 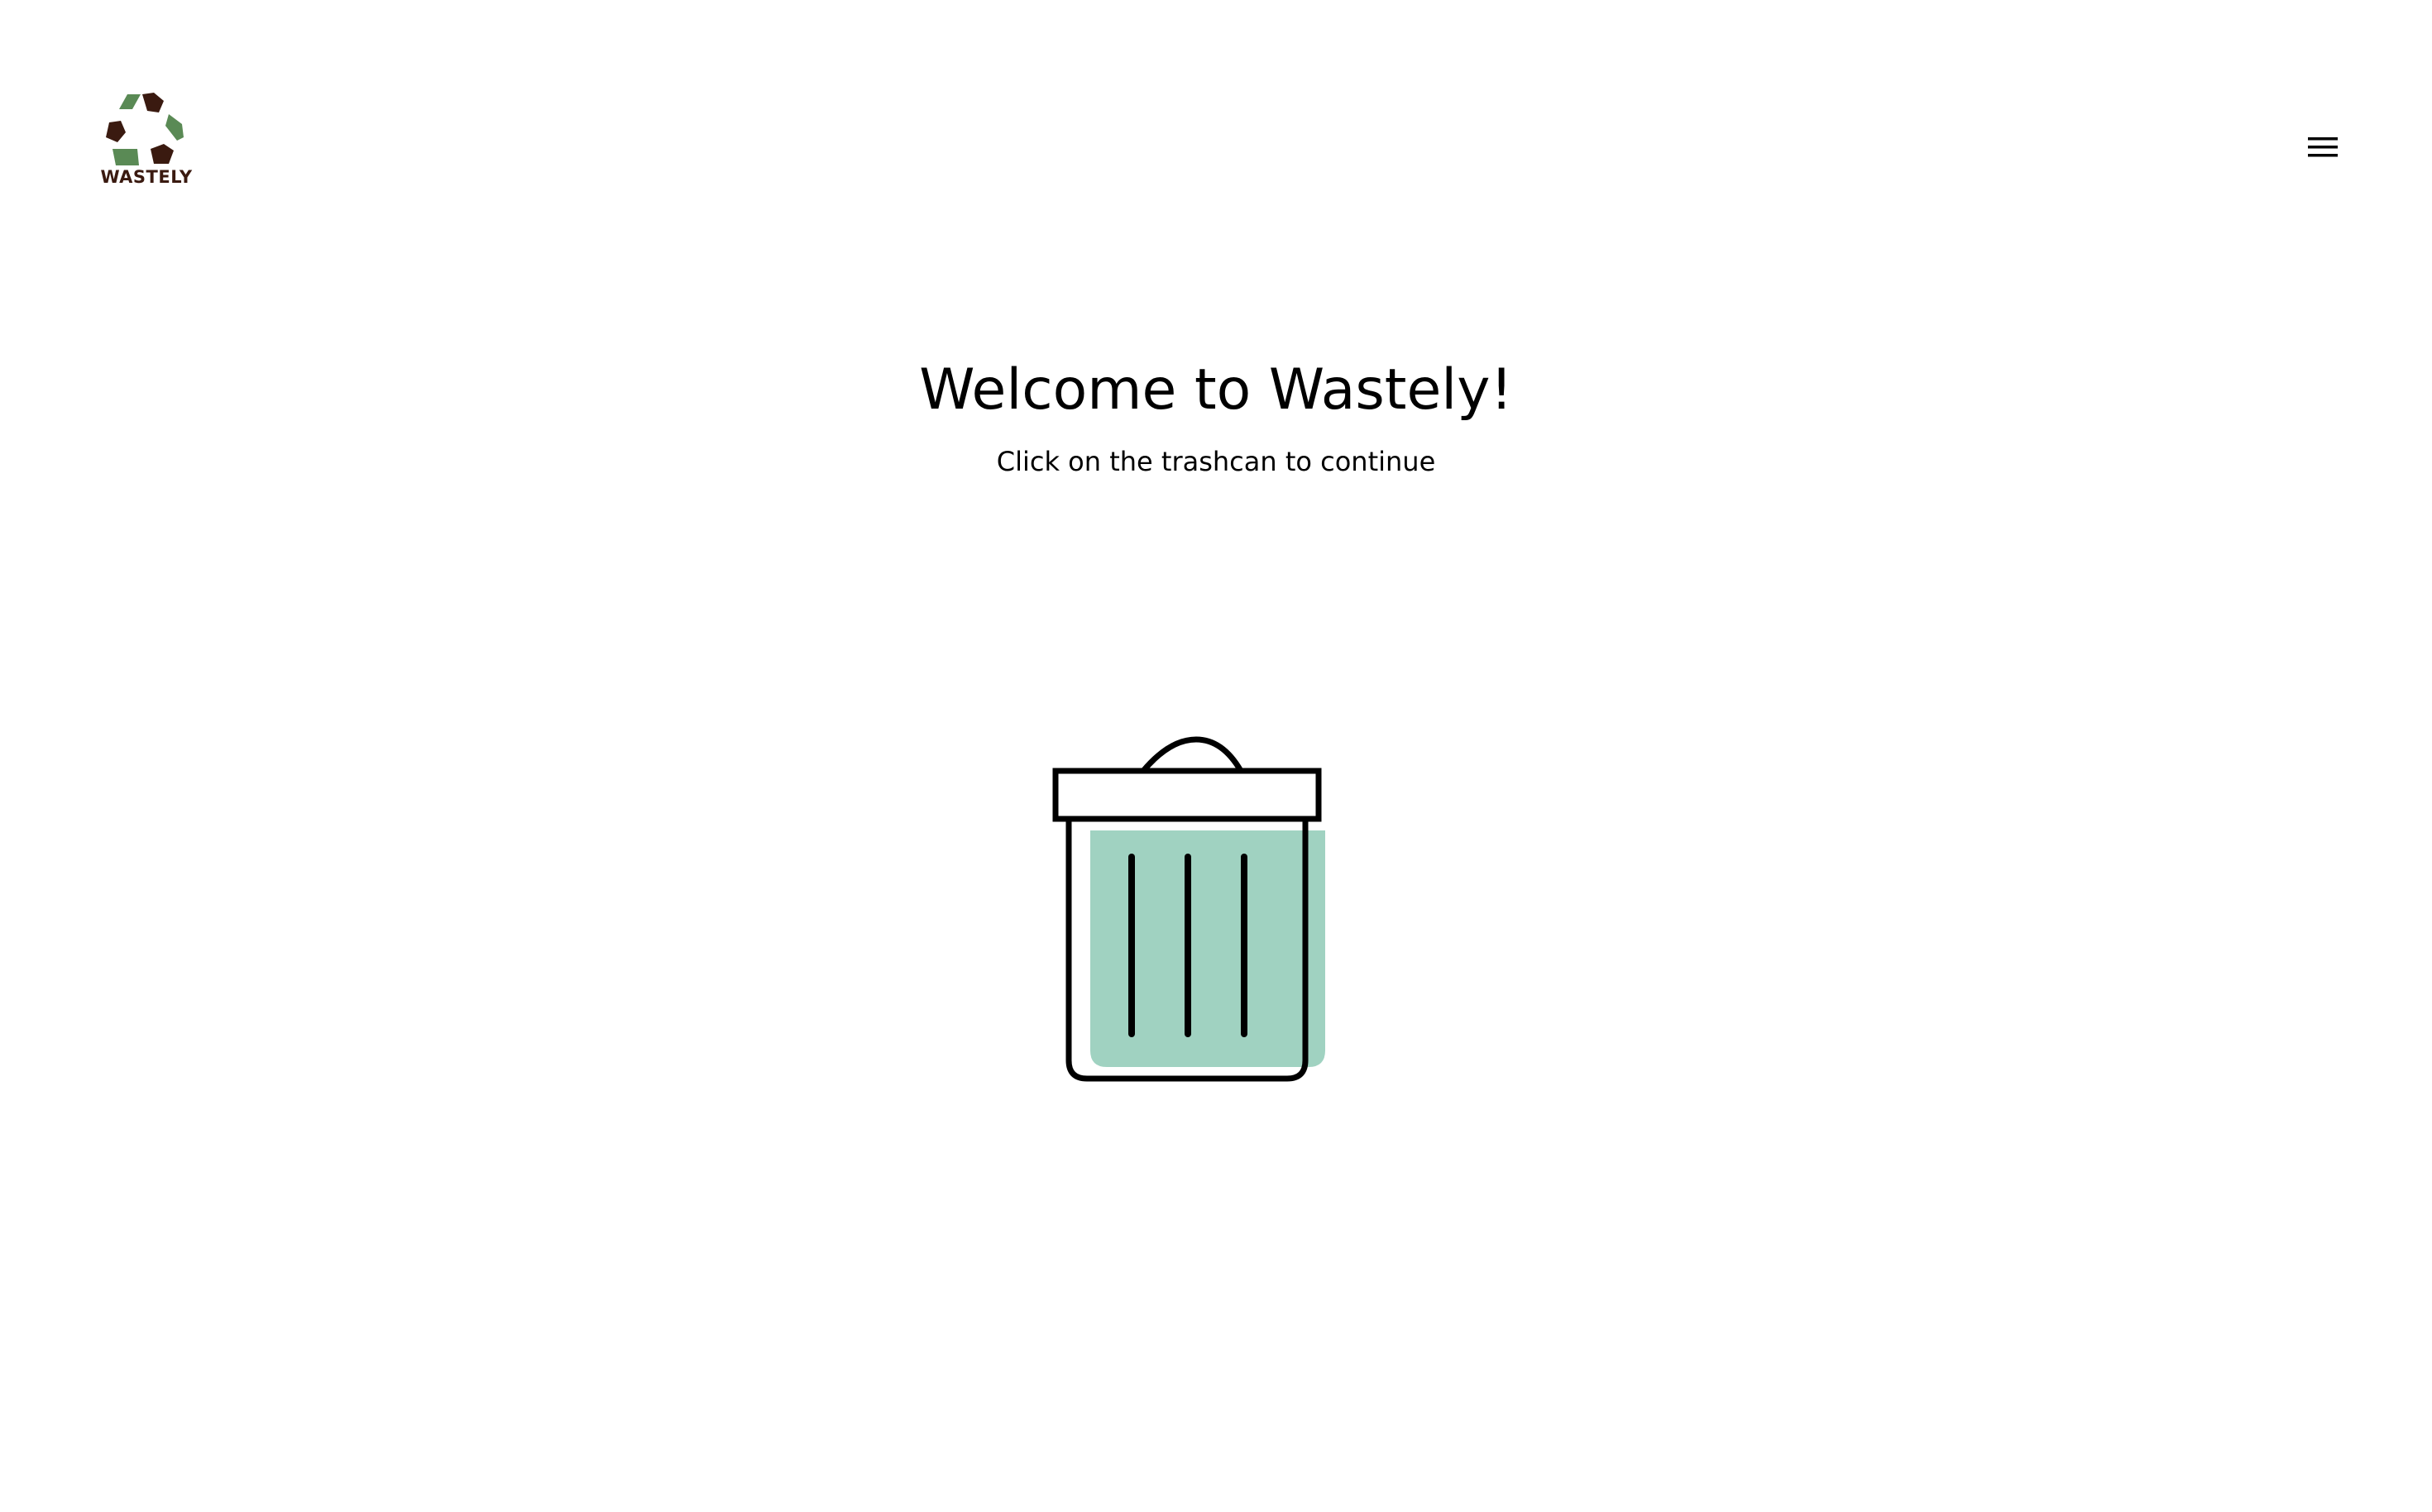 I want to click on hamburger-menu-button, so click(x=2322, y=147).